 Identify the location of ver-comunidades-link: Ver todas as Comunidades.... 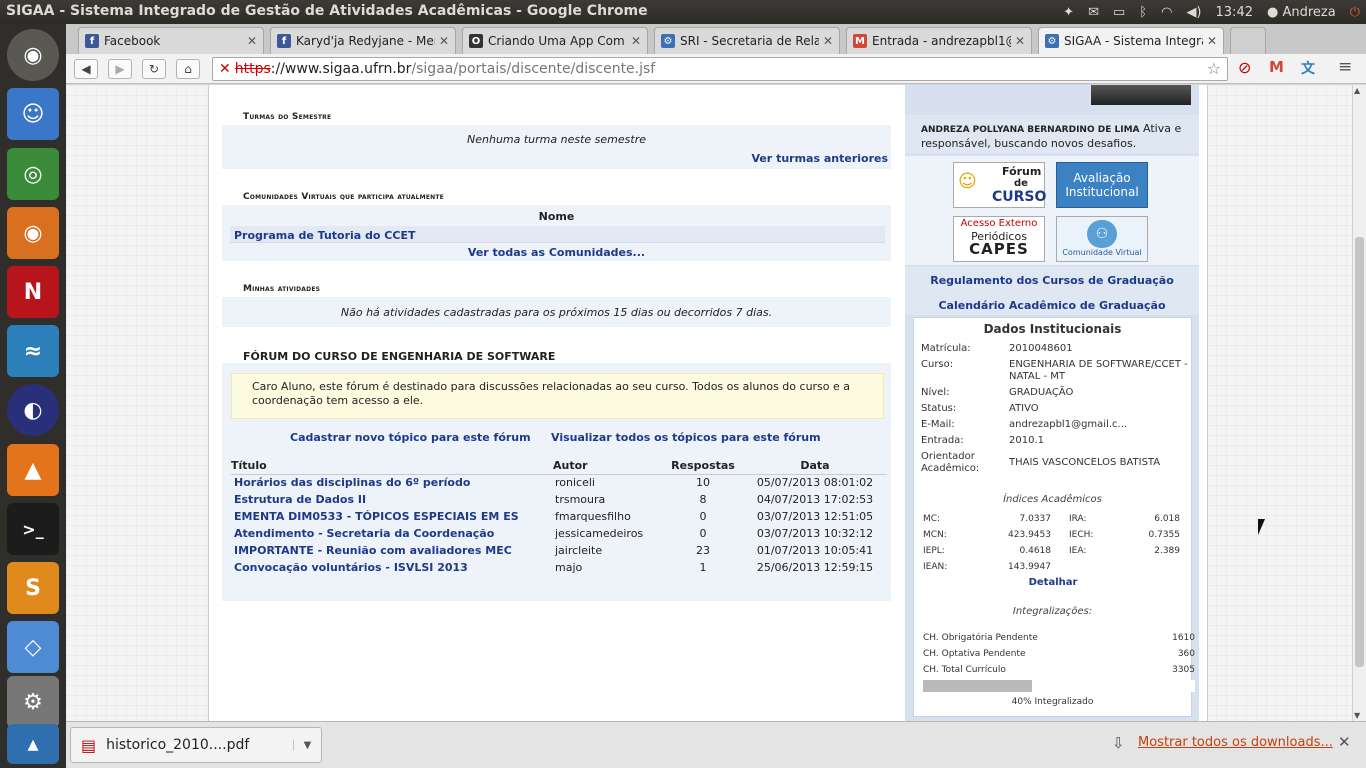
(556, 252).